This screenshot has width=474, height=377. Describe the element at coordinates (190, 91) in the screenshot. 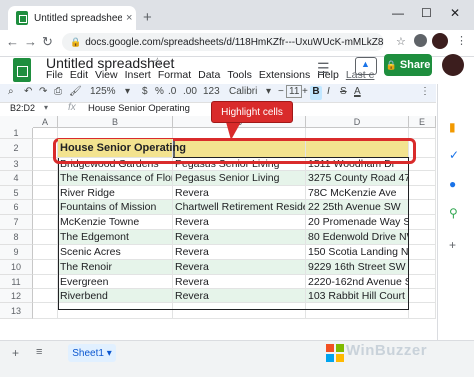

I see `increase-decimal-button: .00` at that location.